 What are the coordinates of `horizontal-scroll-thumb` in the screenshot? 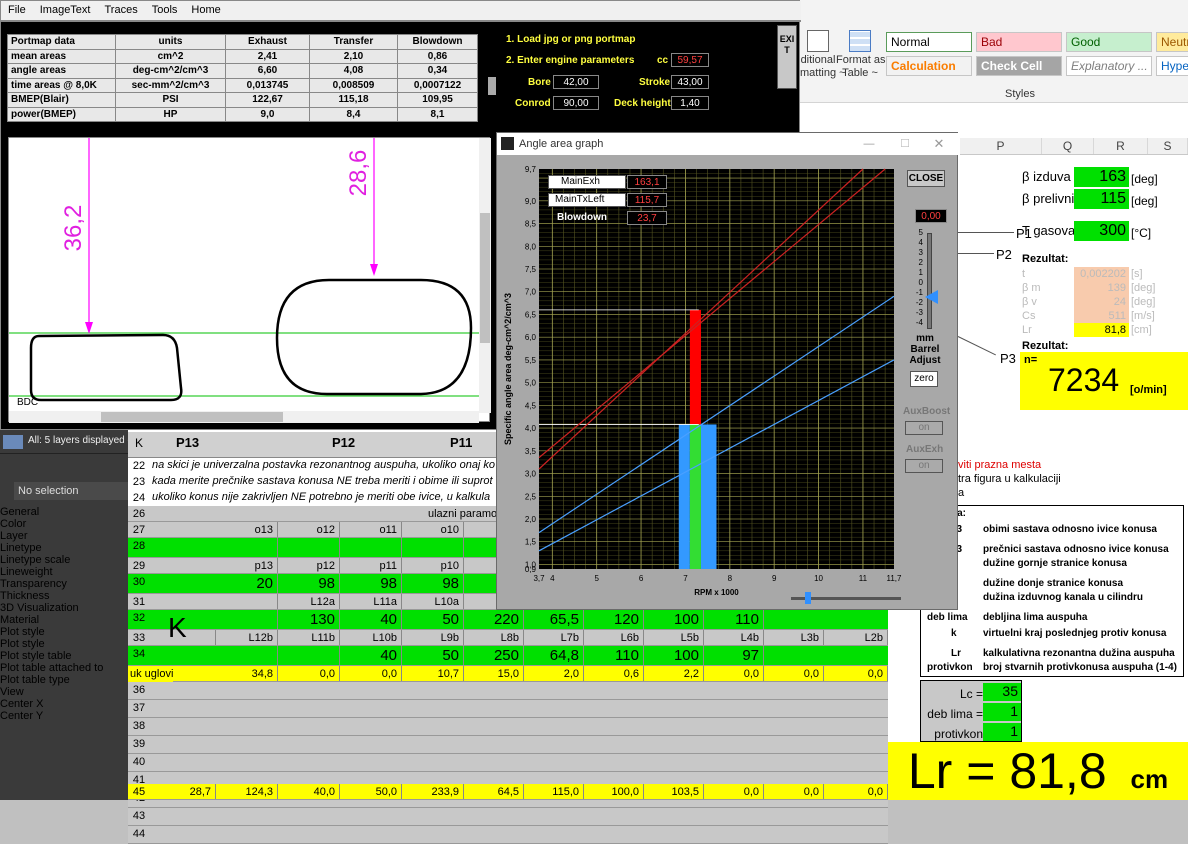 It's located at (192, 417).